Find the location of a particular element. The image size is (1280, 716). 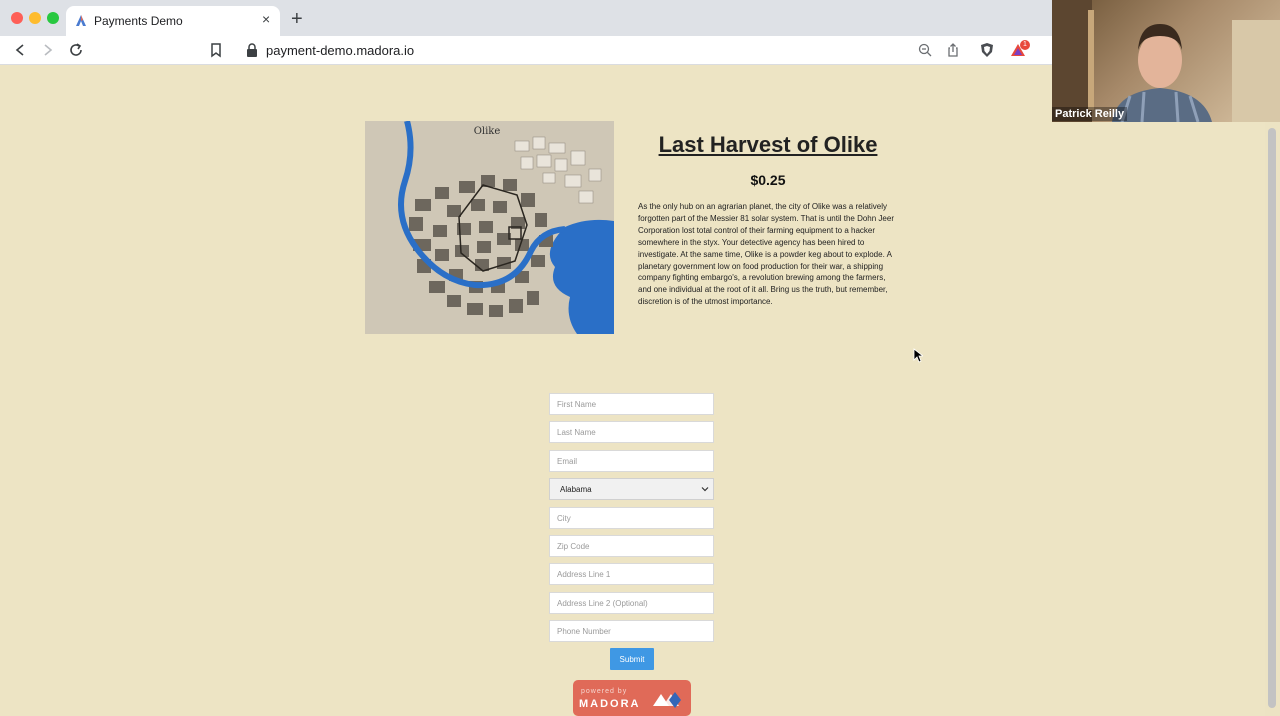

chevron-down-icon is located at coordinates (705, 489).